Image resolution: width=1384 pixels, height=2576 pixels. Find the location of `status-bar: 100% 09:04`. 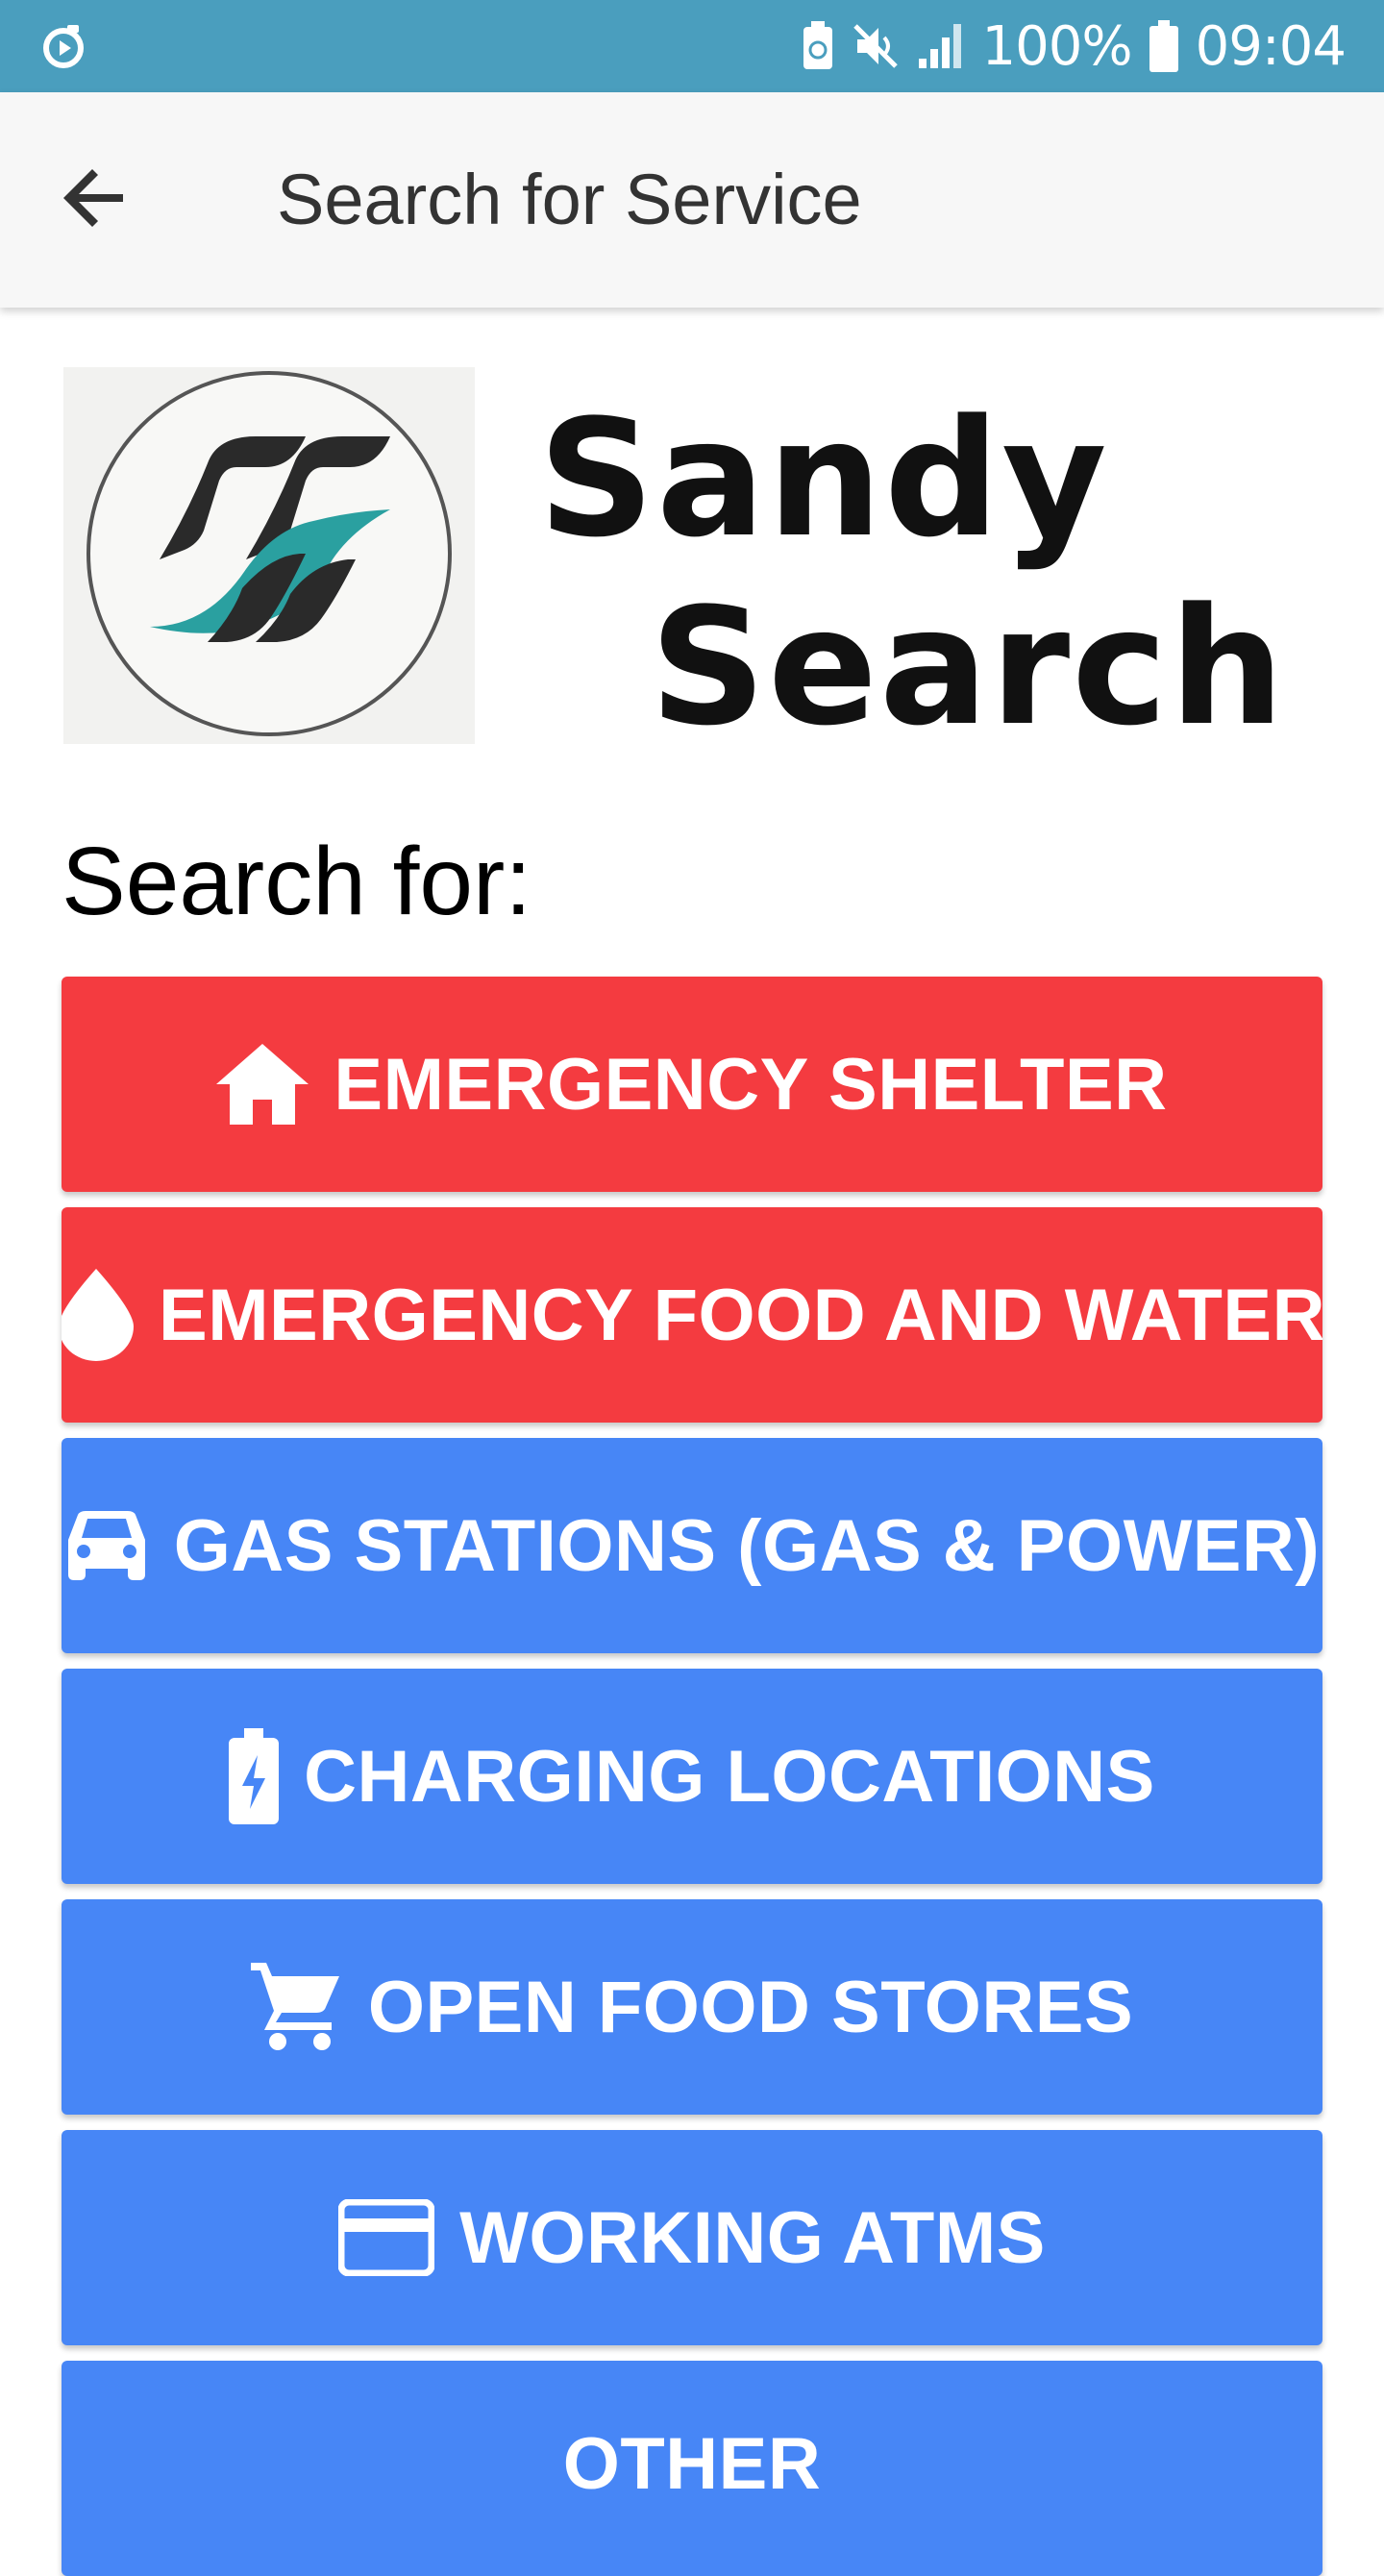

status-bar: 100% 09:04 is located at coordinates (692, 46).